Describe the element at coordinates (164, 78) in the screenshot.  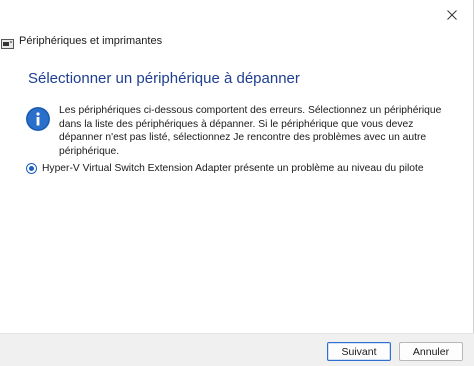
I see `page-heading: Sélectionner un périphérique à dépanner` at that location.